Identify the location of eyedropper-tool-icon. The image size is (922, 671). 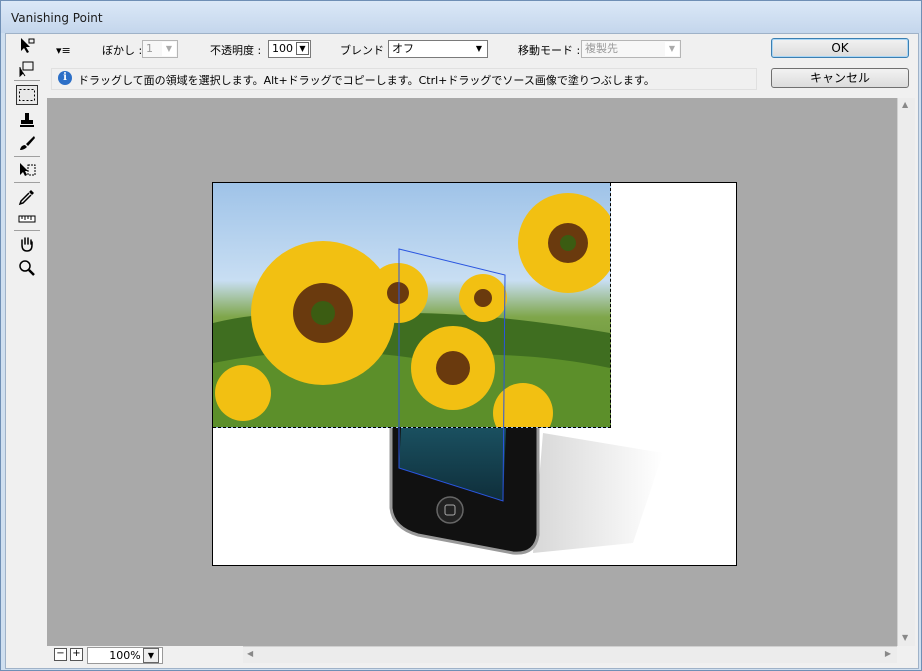
(27, 197).